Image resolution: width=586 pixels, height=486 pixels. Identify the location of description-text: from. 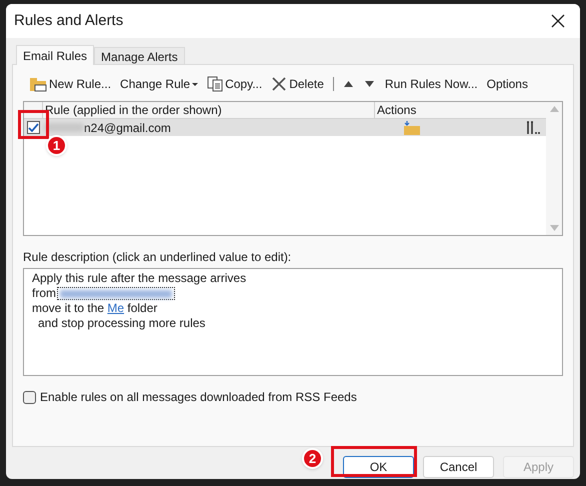
(44, 293).